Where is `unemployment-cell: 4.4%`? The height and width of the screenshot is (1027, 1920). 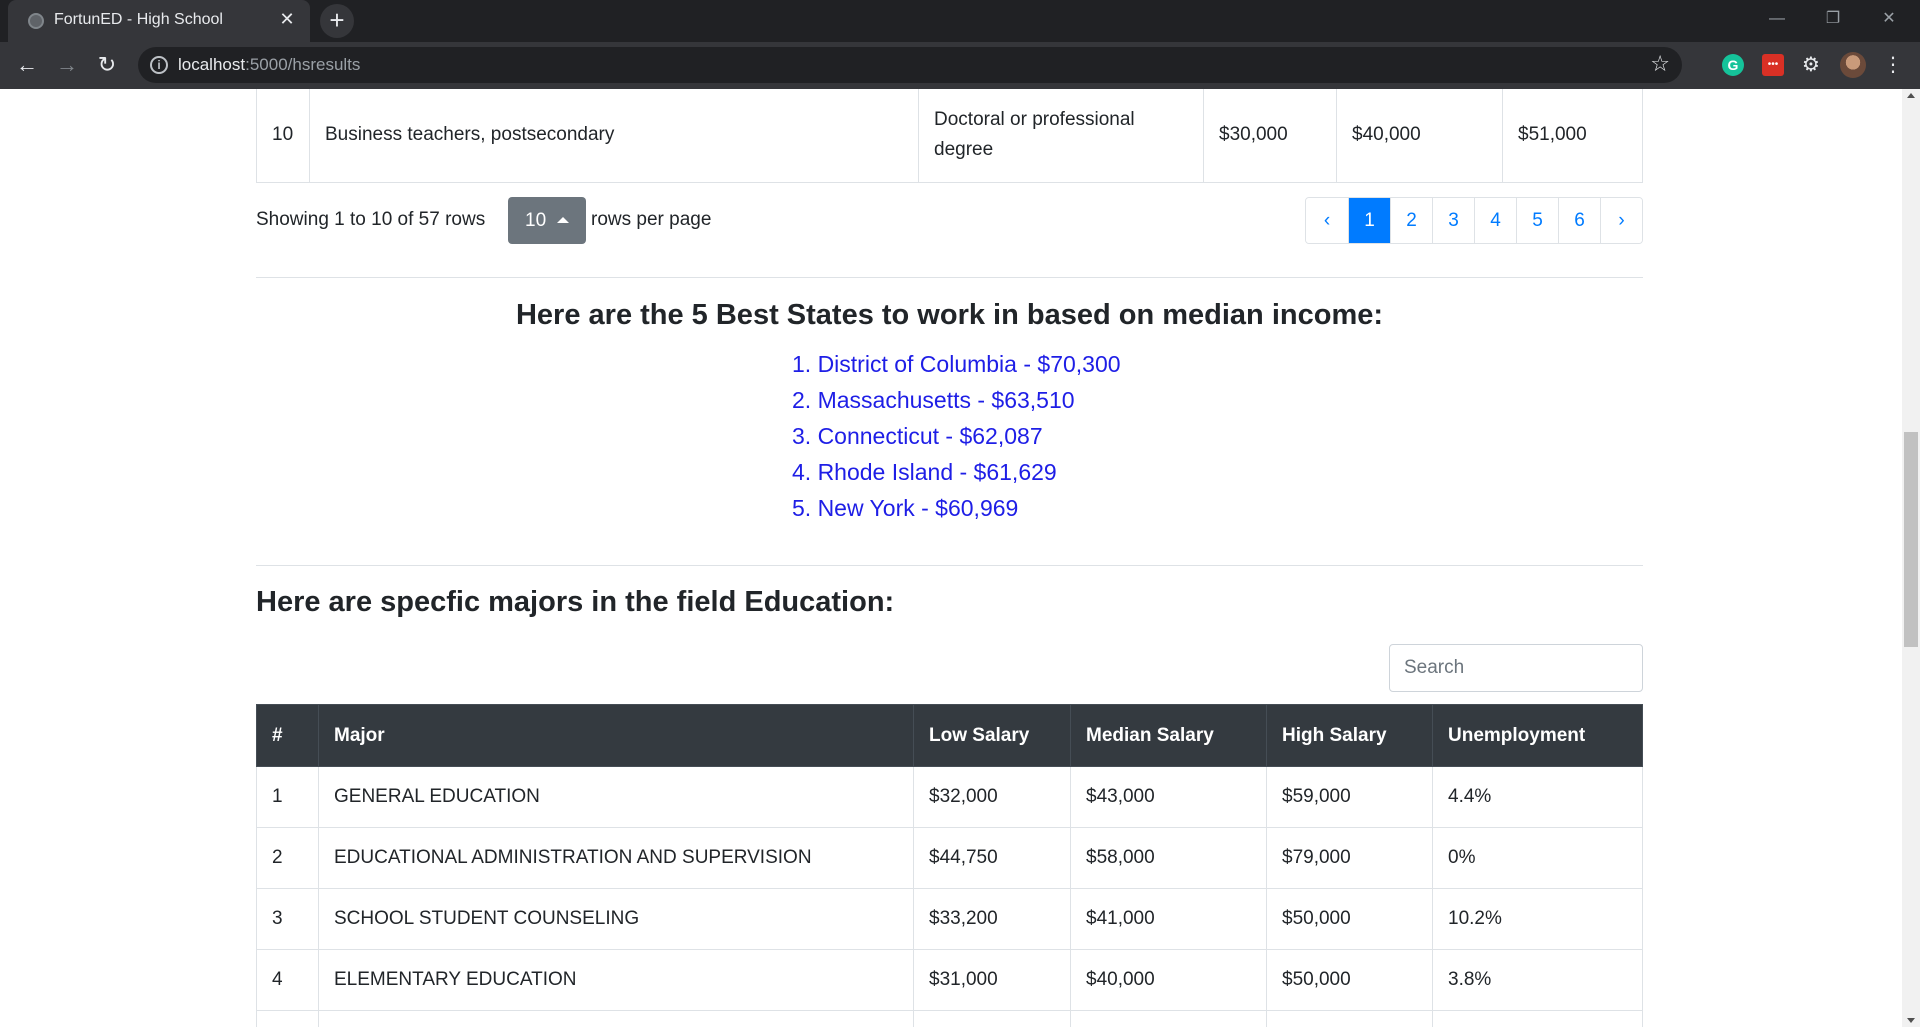 unemployment-cell: 4.4% is located at coordinates (1537, 797).